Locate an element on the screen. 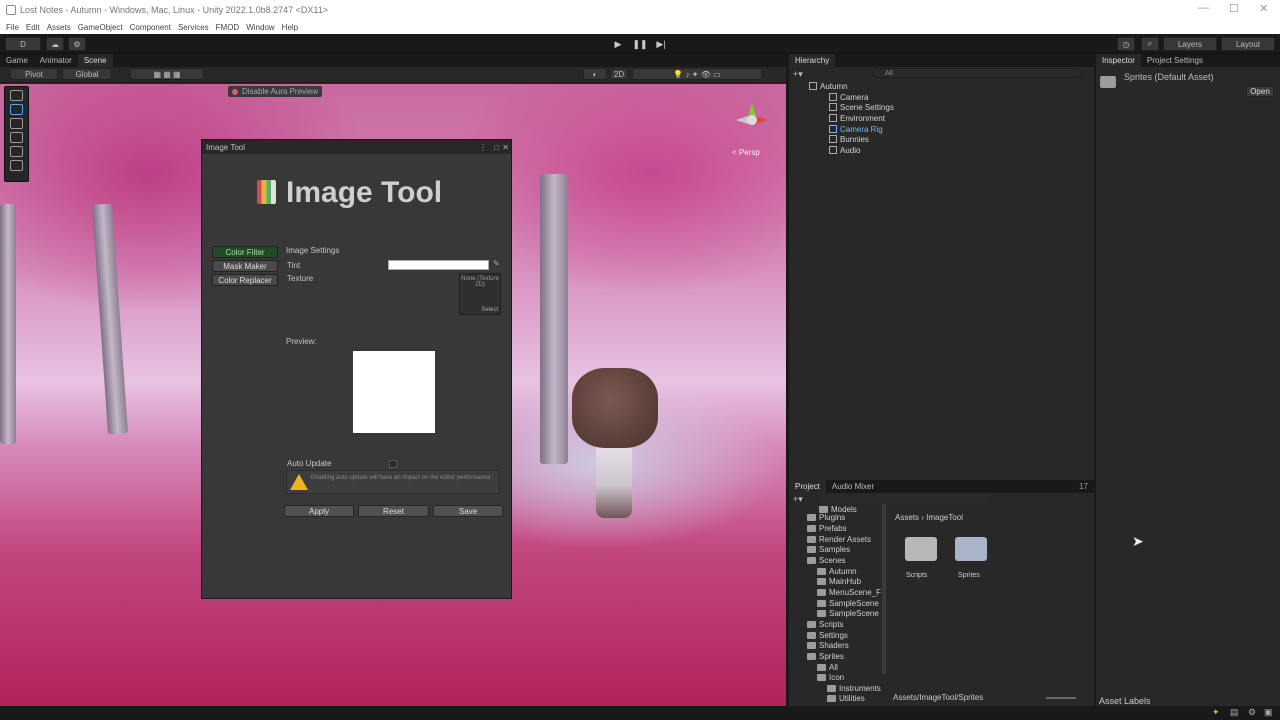 This screenshot has height=720, width=1280. grid-snap-tools: ▦ ▦ ▦ is located at coordinates (167, 74).